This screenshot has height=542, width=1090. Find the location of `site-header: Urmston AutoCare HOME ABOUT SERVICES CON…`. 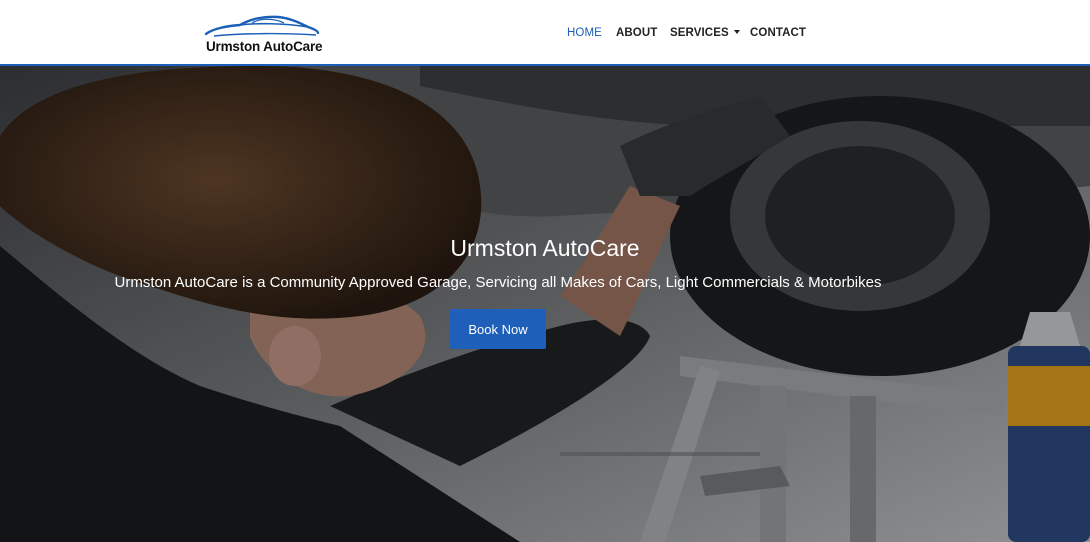

site-header: Urmston AutoCare HOME ABOUT SERVICES CON… is located at coordinates (545, 33).